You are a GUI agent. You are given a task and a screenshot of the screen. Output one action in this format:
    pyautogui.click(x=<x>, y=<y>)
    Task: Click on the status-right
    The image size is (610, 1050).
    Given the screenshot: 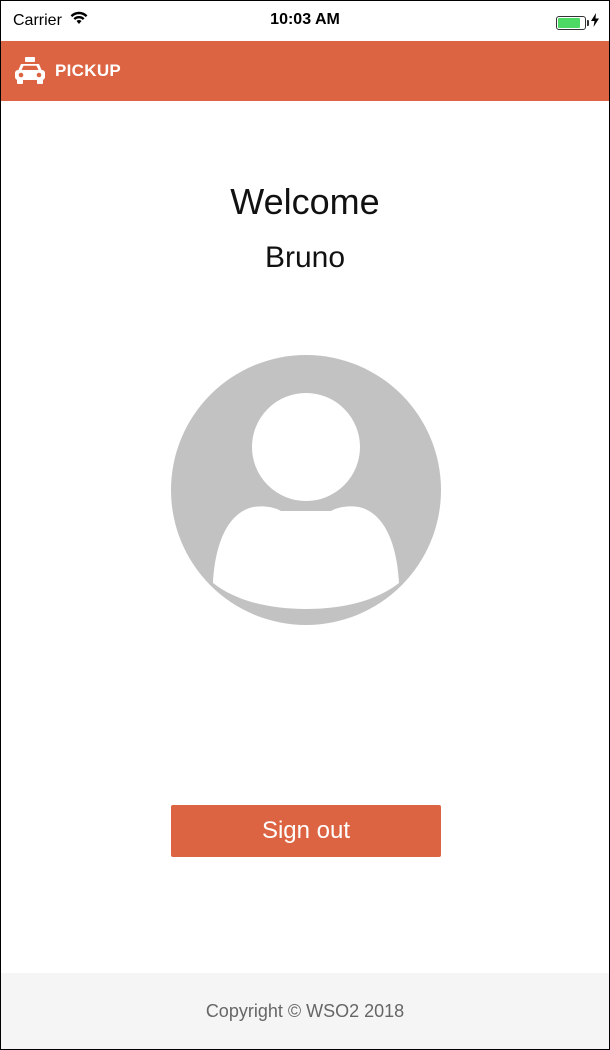 What is the action you would take?
    pyautogui.click(x=577, y=22)
    